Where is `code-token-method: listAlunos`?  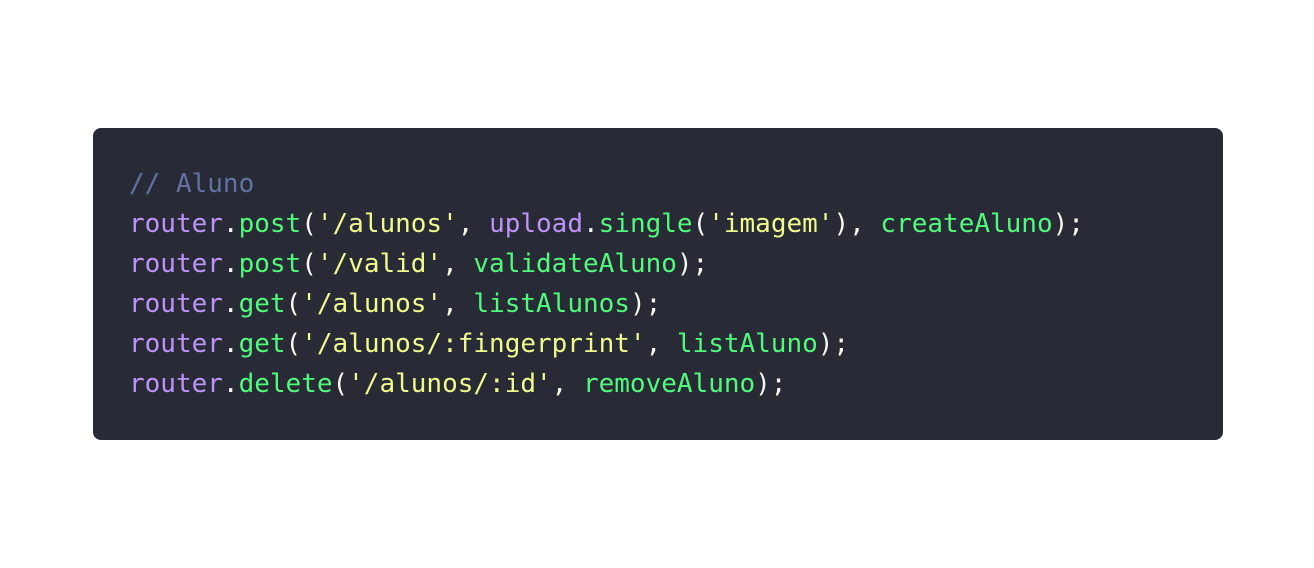 code-token-method: listAlunos is located at coordinates (551, 304).